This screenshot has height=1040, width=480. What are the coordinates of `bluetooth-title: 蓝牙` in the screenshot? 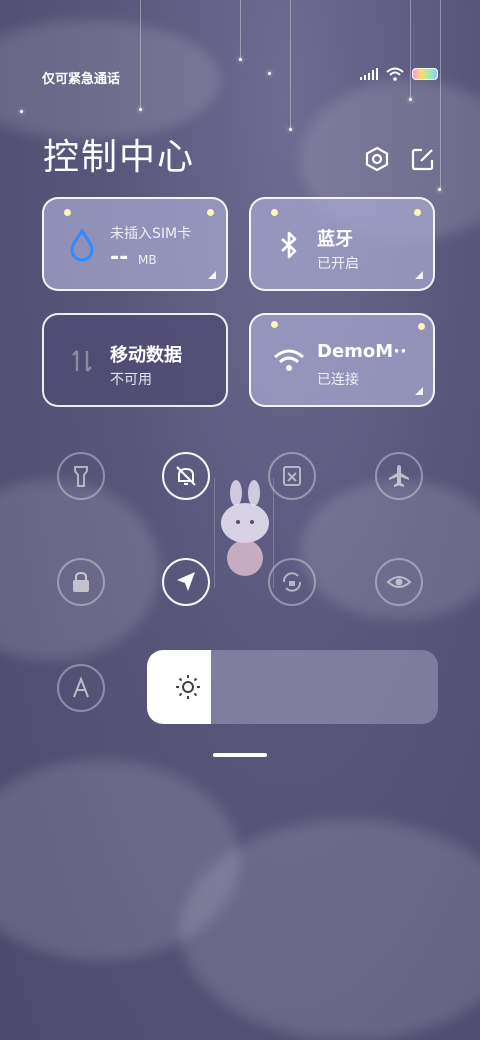 It's located at (335, 239).